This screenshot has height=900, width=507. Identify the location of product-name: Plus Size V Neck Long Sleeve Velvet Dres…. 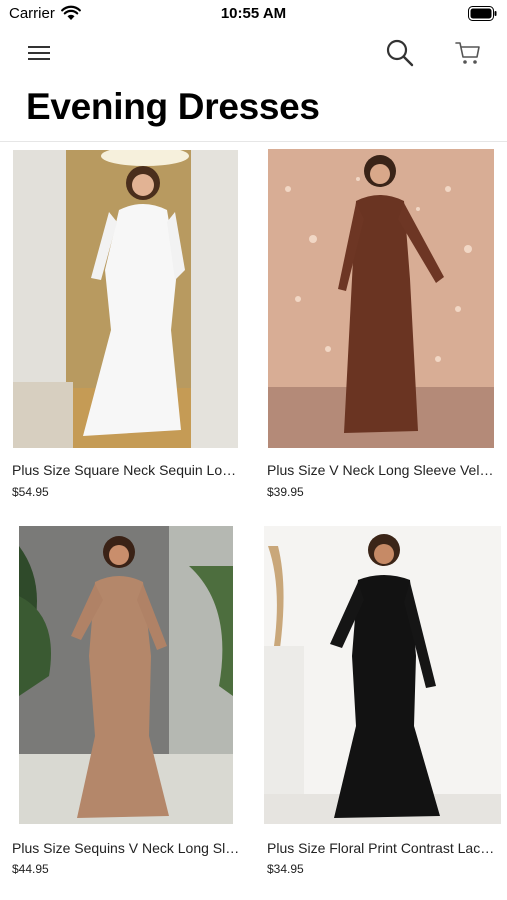
(381, 470).